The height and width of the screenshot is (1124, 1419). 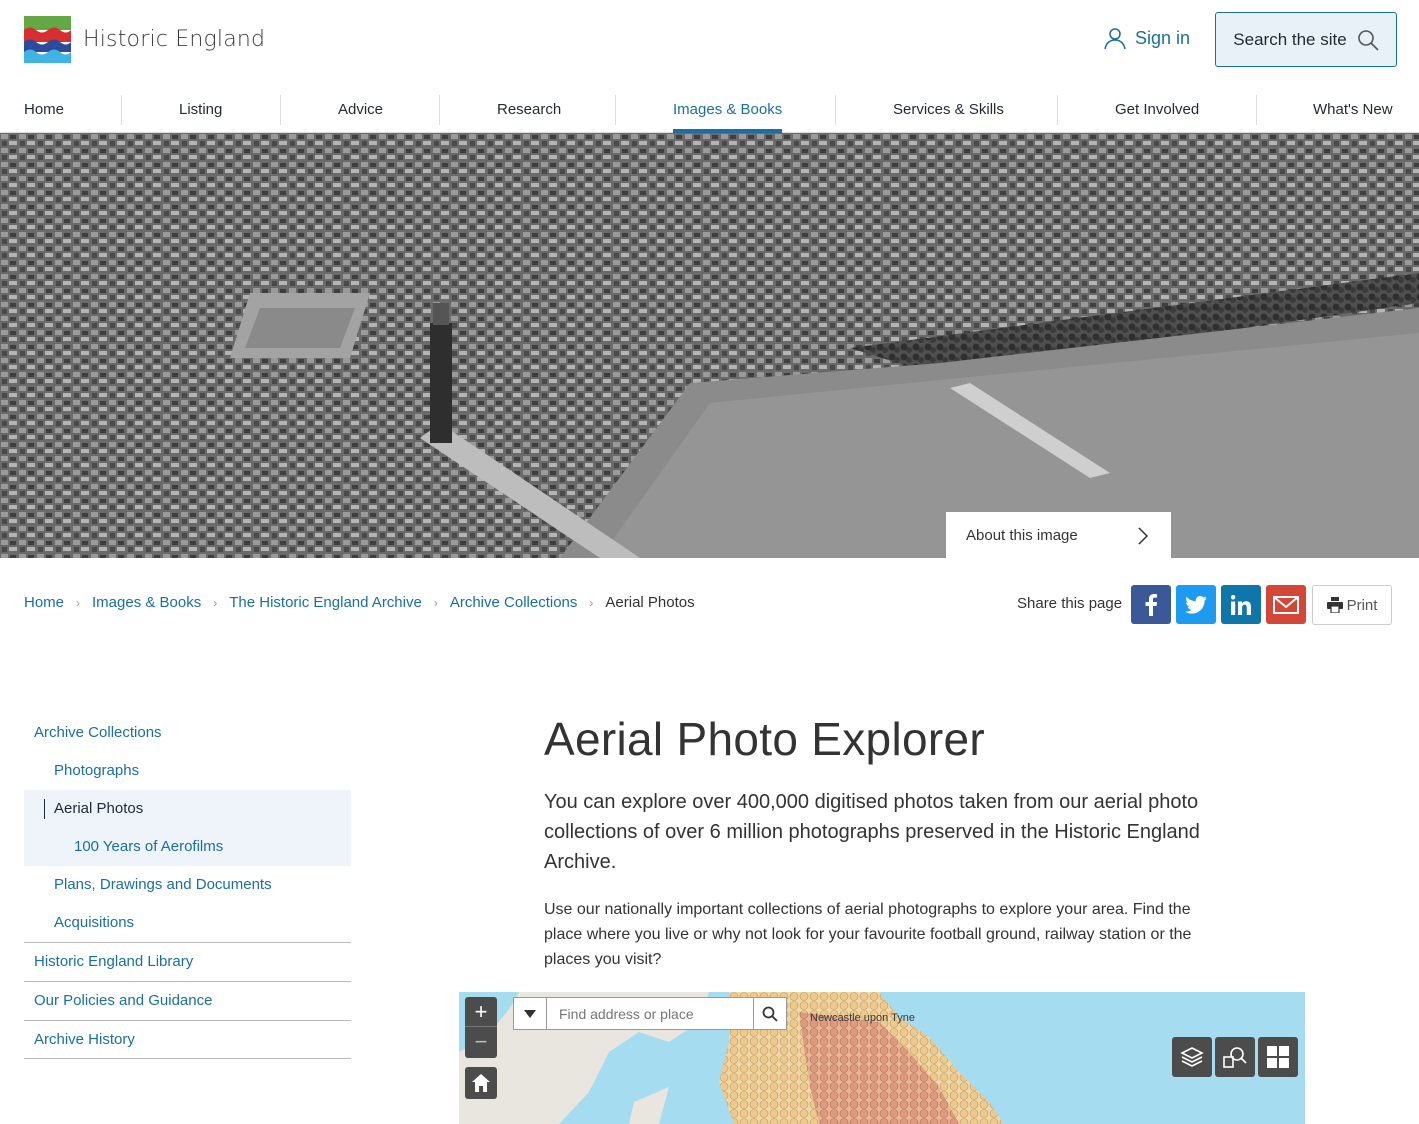 I want to click on sidebar-active-group: Aerial Photos 100 Years of Aerofilms, so click(x=187, y=828).